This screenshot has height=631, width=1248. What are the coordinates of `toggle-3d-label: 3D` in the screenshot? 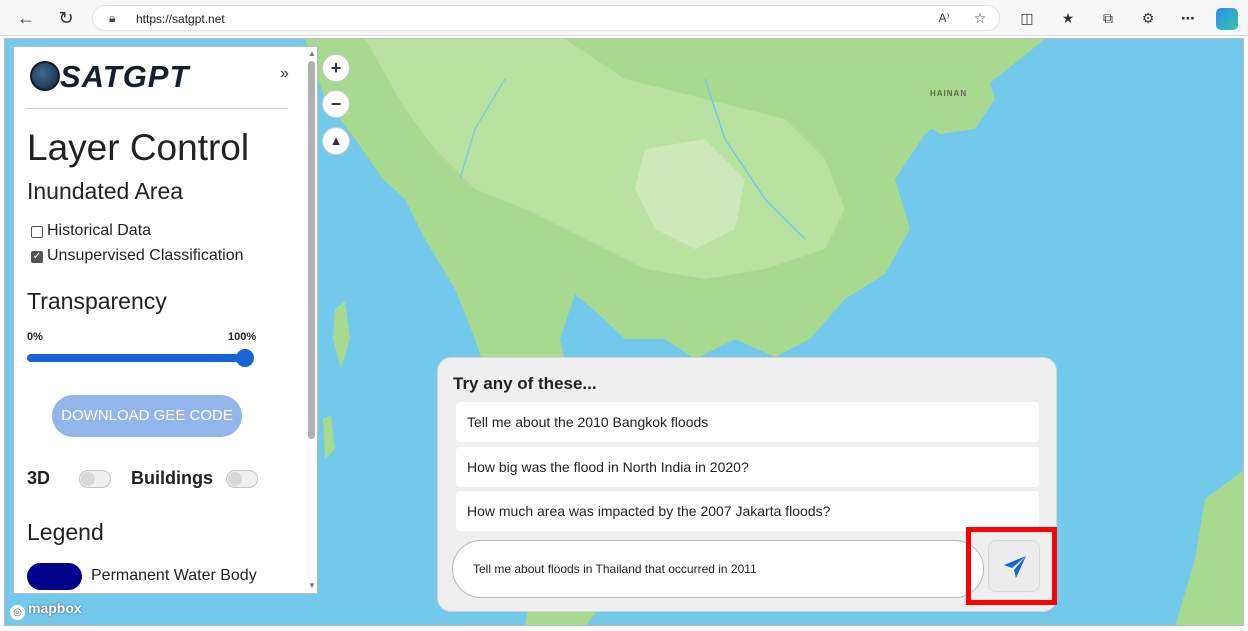 It's located at (39, 478).